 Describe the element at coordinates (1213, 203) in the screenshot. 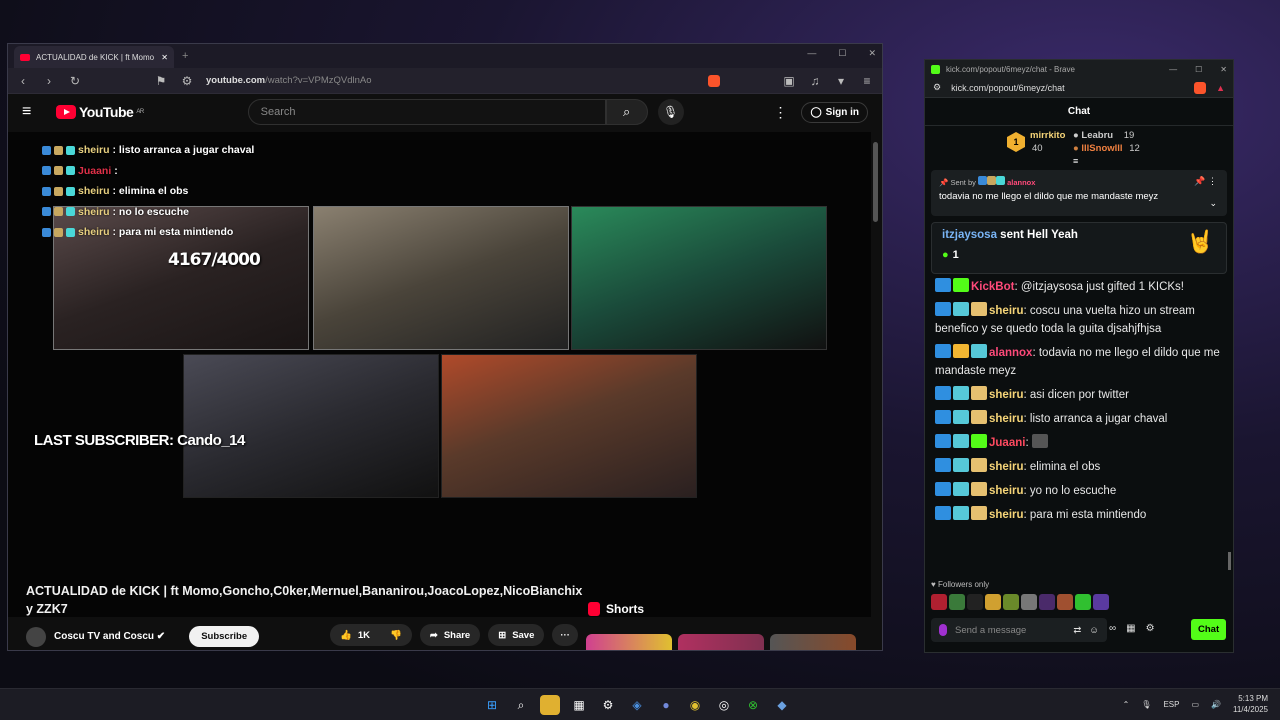

I see `expand-chevron-icon: ⌄` at that location.